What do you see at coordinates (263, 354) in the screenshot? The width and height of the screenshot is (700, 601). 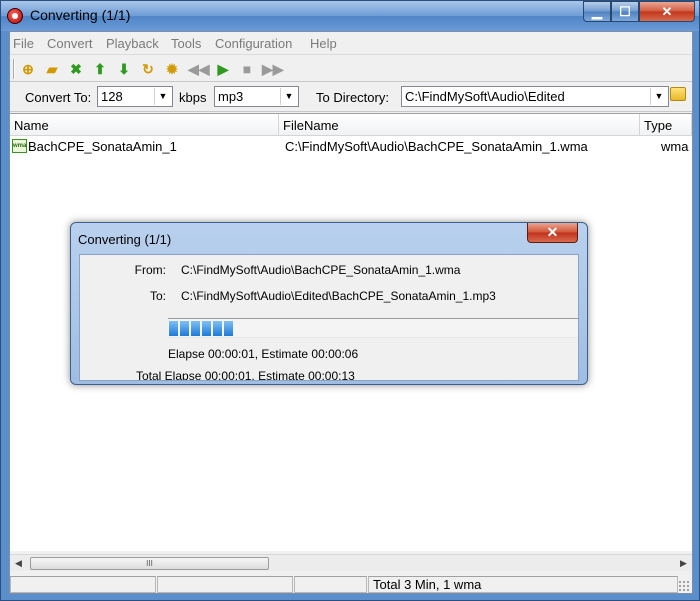 I see `elapse-text: Elapse 00:00:01, Estimate 00:00:06` at bounding box center [263, 354].